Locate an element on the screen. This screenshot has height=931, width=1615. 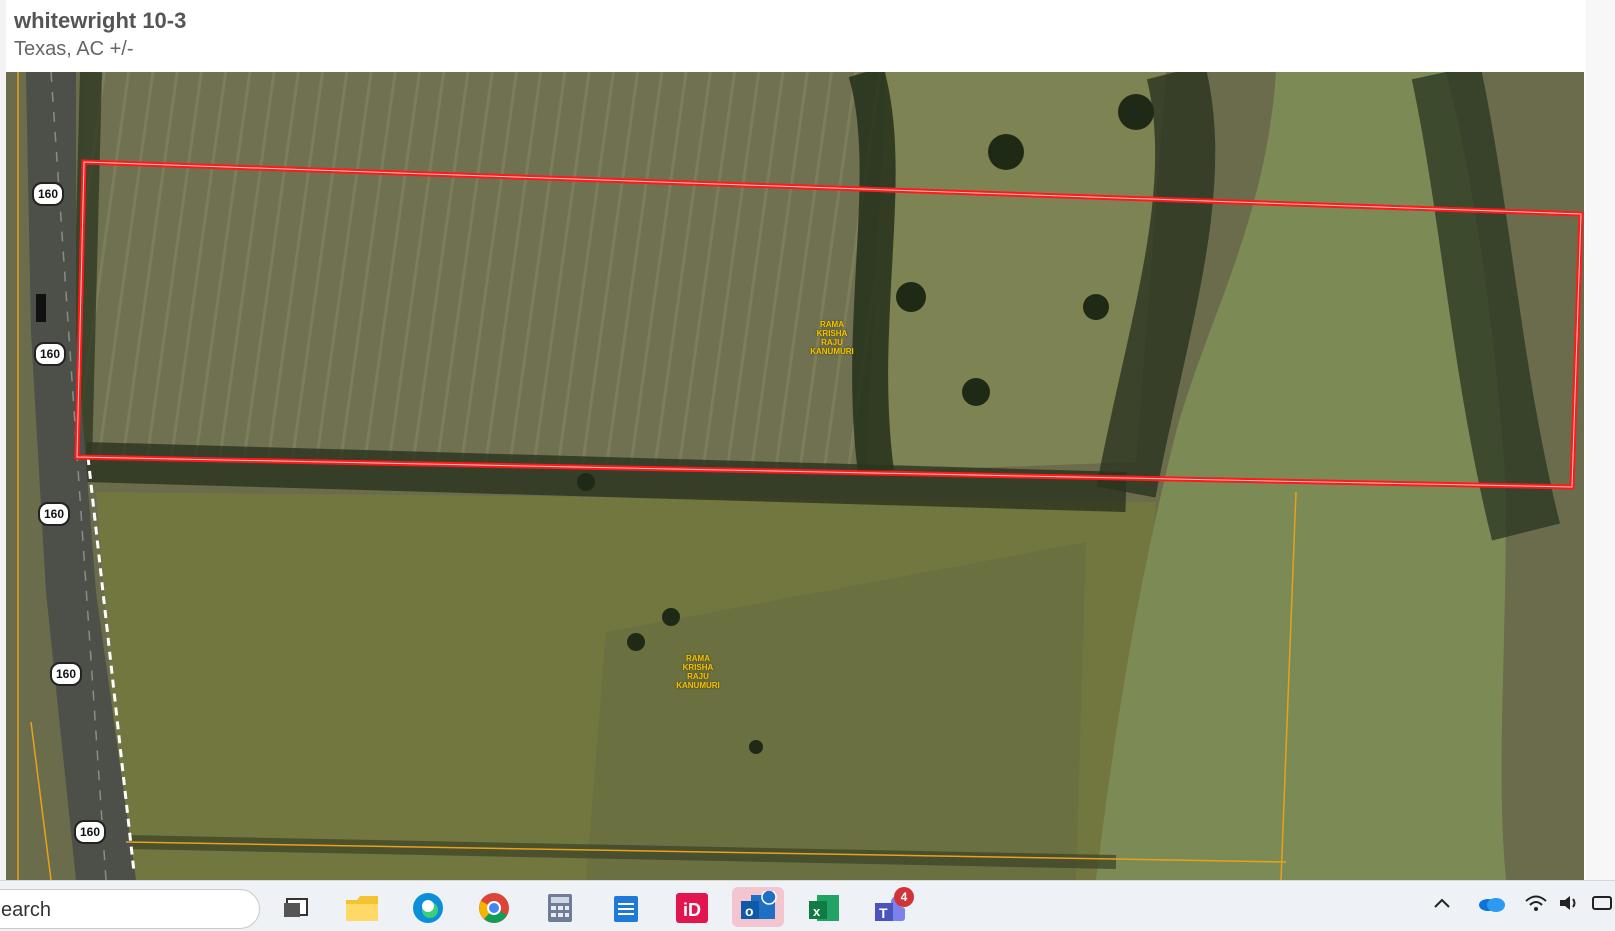
teams-icon: T 4 is located at coordinates (893, 906).